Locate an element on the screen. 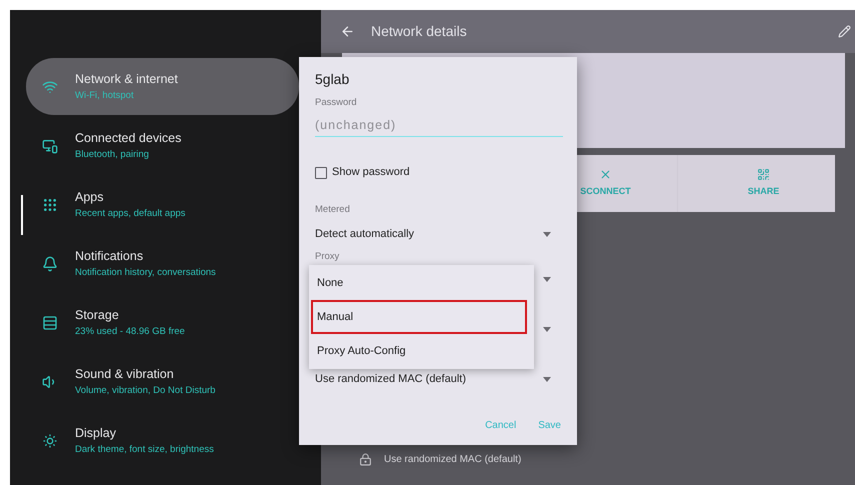 This screenshot has width=855, height=485. sidebar-item-subtitle: Volume, vibration, Do Not Disturb is located at coordinates (145, 391).